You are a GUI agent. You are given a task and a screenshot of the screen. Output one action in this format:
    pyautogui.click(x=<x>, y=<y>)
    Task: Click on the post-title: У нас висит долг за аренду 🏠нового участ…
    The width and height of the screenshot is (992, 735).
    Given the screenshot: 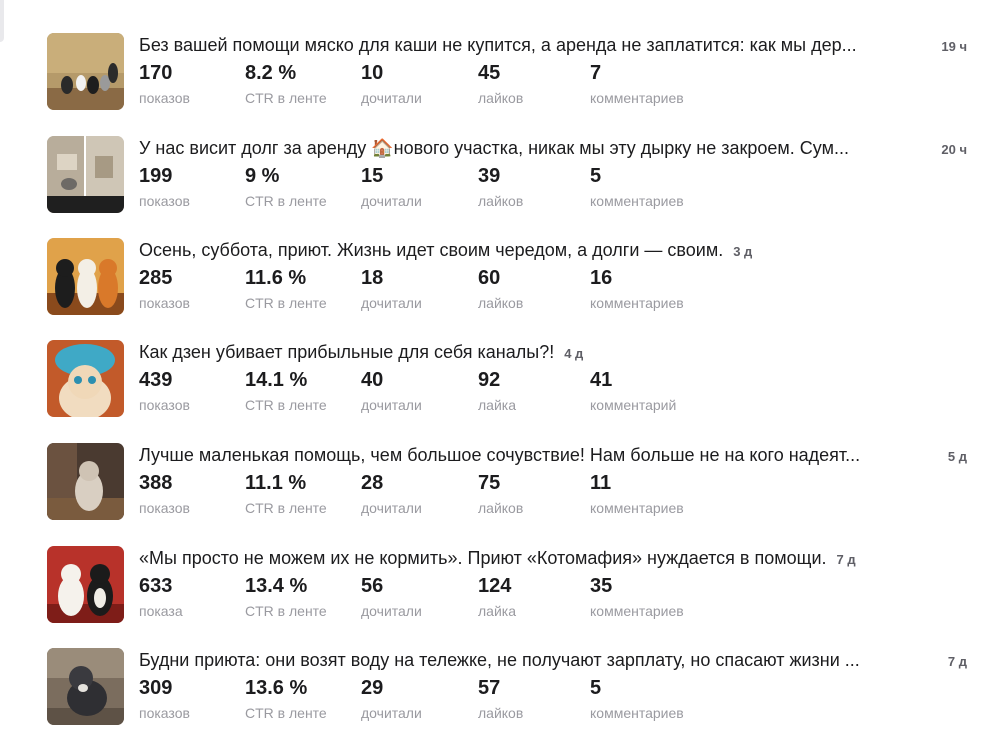 What is the action you would take?
    pyautogui.click(x=529, y=148)
    